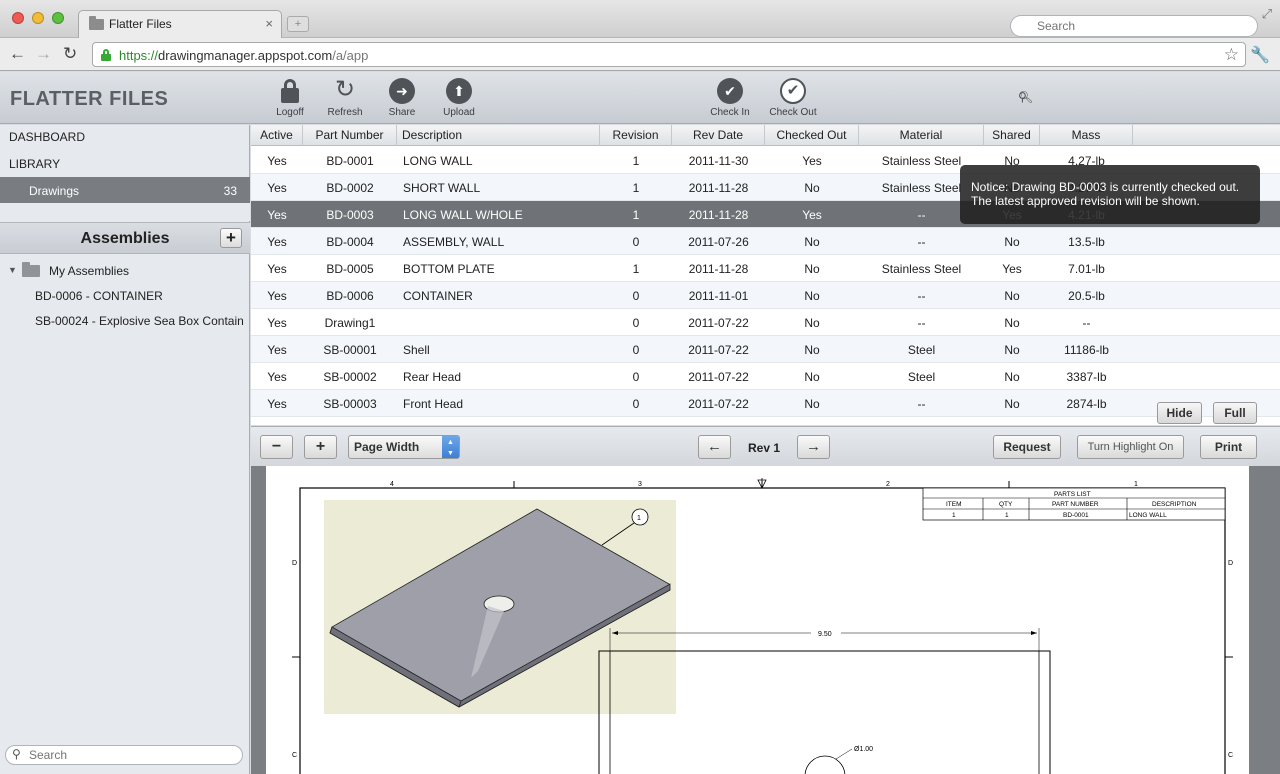 Image resolution: width=1280 pixels, height=774 pixels. I want to click on column-header-mass: Mass, so click(1086, 135).